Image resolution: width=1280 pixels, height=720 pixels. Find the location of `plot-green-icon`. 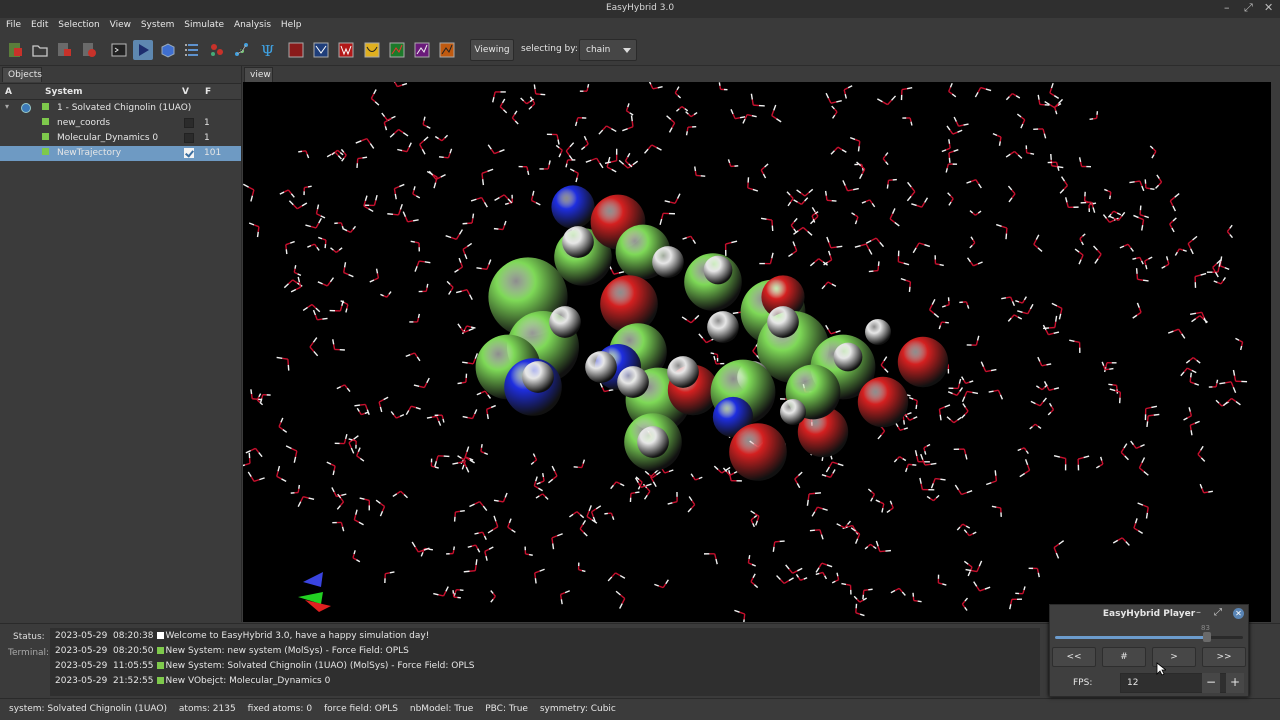

plot-green-icon is located at coordinates (397, 50).